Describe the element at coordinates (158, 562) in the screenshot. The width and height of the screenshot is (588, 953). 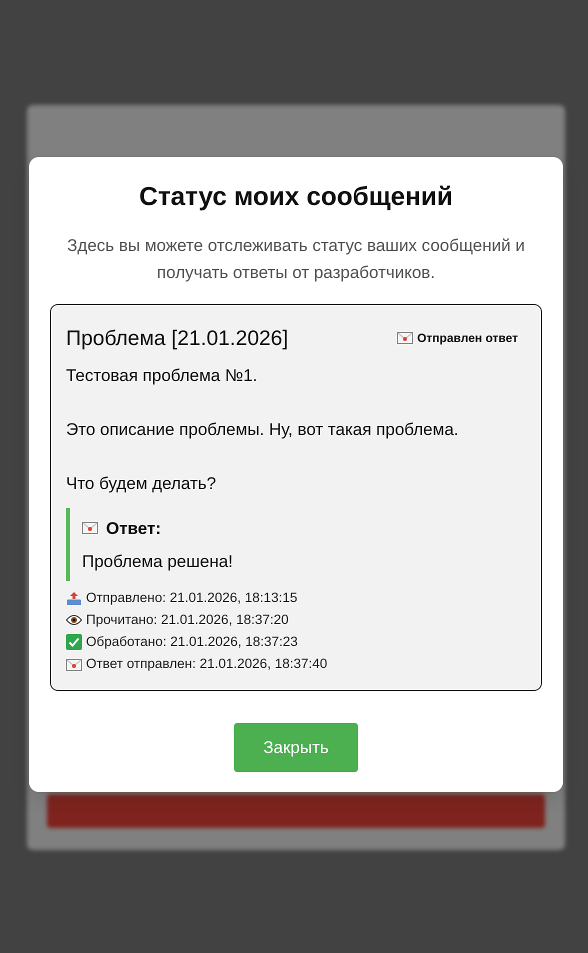
I see `answer-text: Проблема решена!` at that location.